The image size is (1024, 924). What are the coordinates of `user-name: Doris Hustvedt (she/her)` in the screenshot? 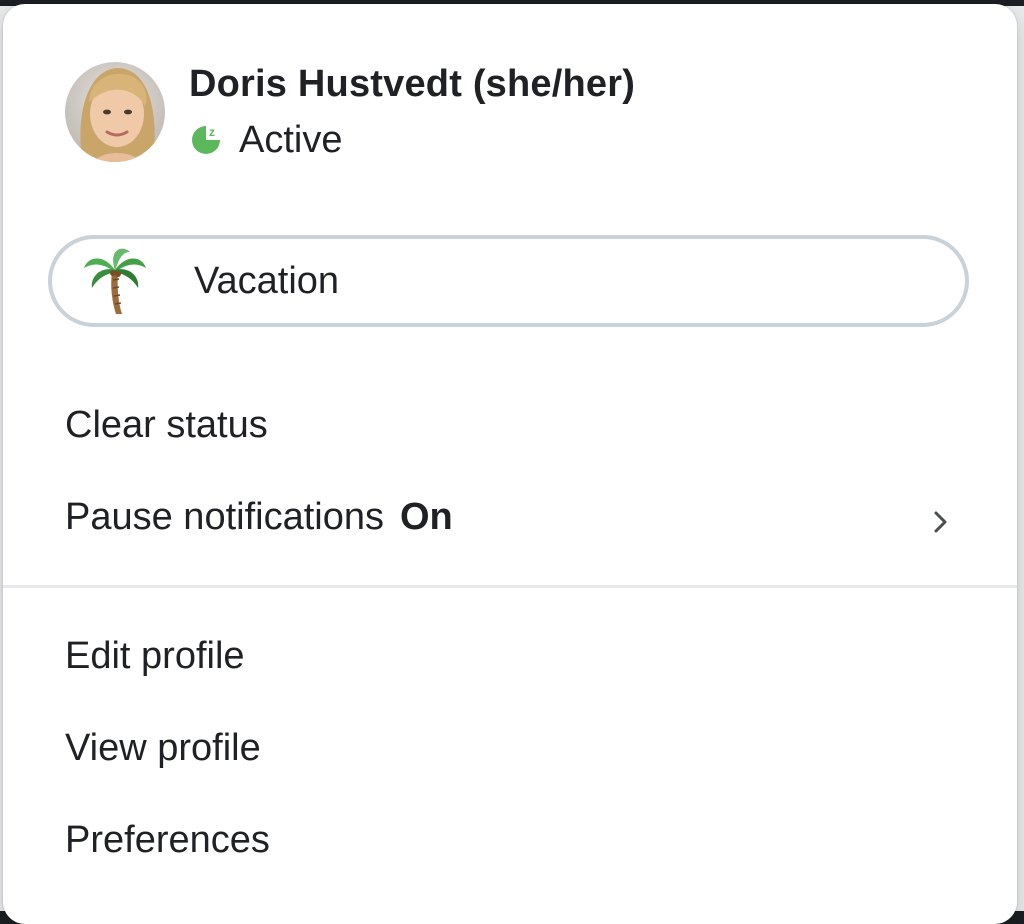 It's located at (412, 84).